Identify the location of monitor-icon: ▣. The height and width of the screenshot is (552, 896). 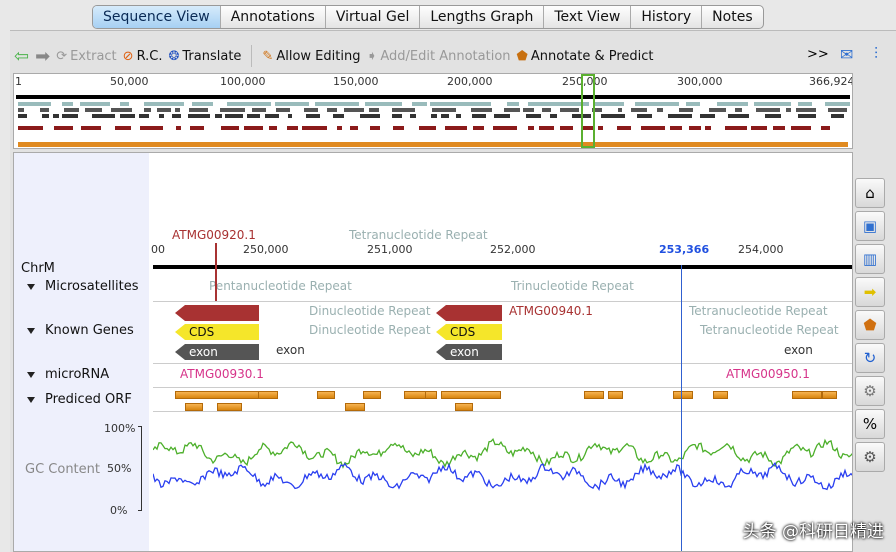
(870, 226).